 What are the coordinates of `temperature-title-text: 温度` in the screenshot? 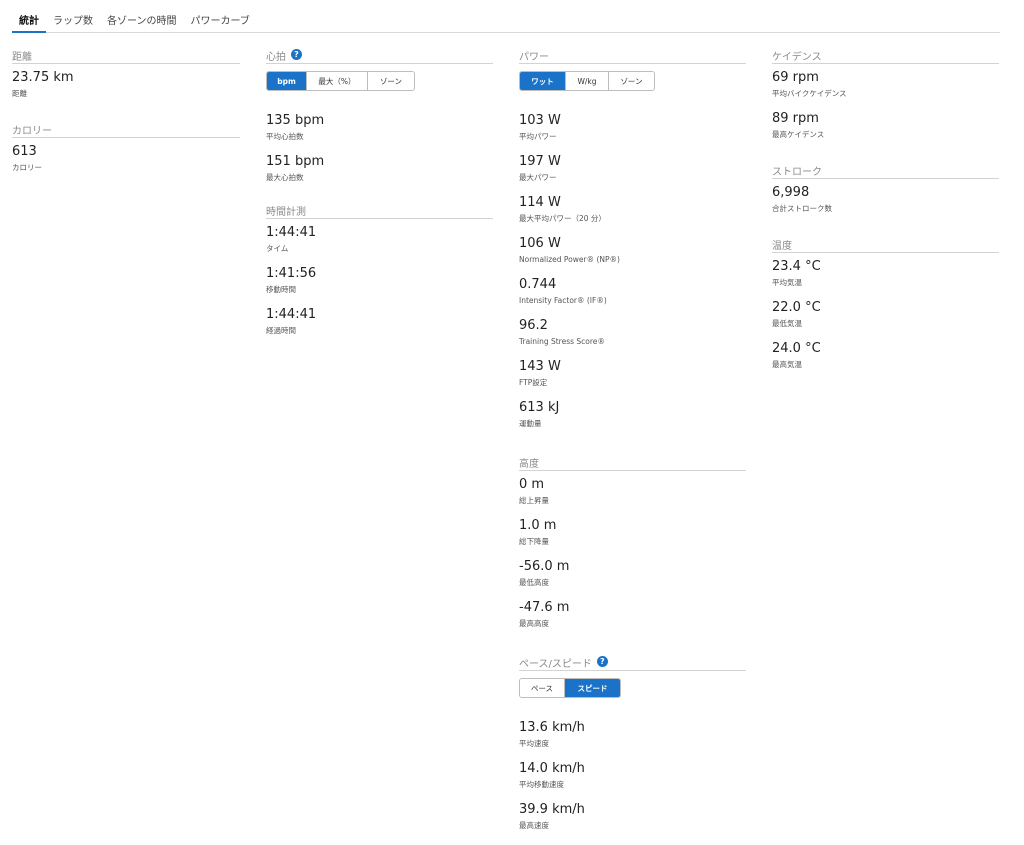 It's located at (782, 246).